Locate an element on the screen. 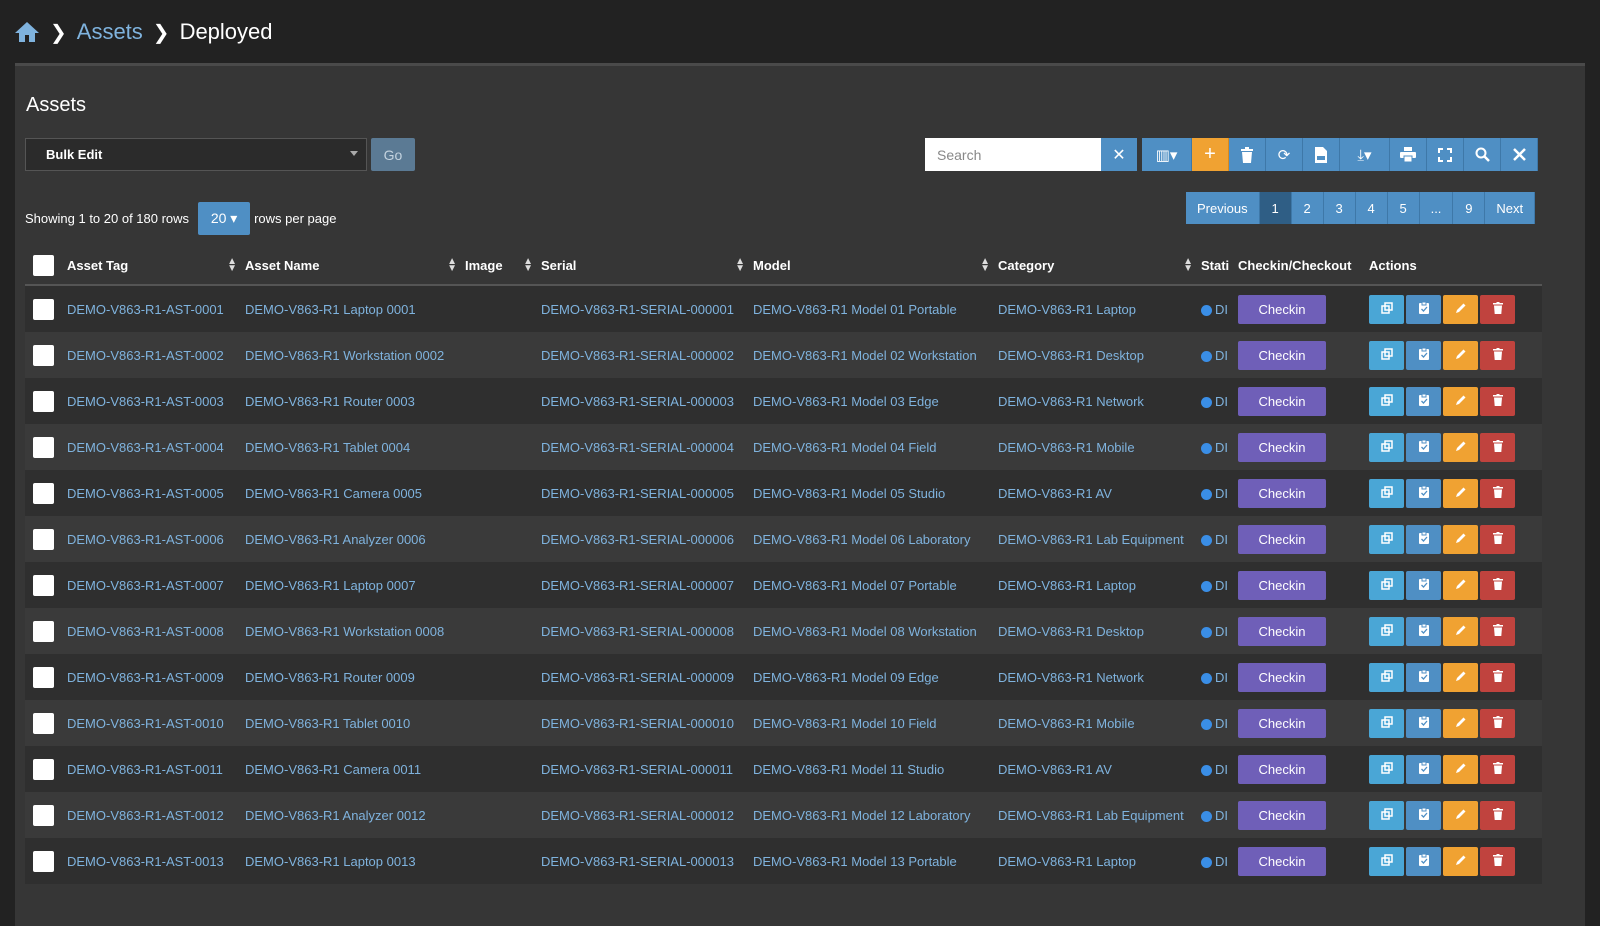 Image resolution: width=1600 pixels, height=926 pixels. asset-tag-link: DEMO-V863-R1-AST-0003 is located at coordinates (152, 401).